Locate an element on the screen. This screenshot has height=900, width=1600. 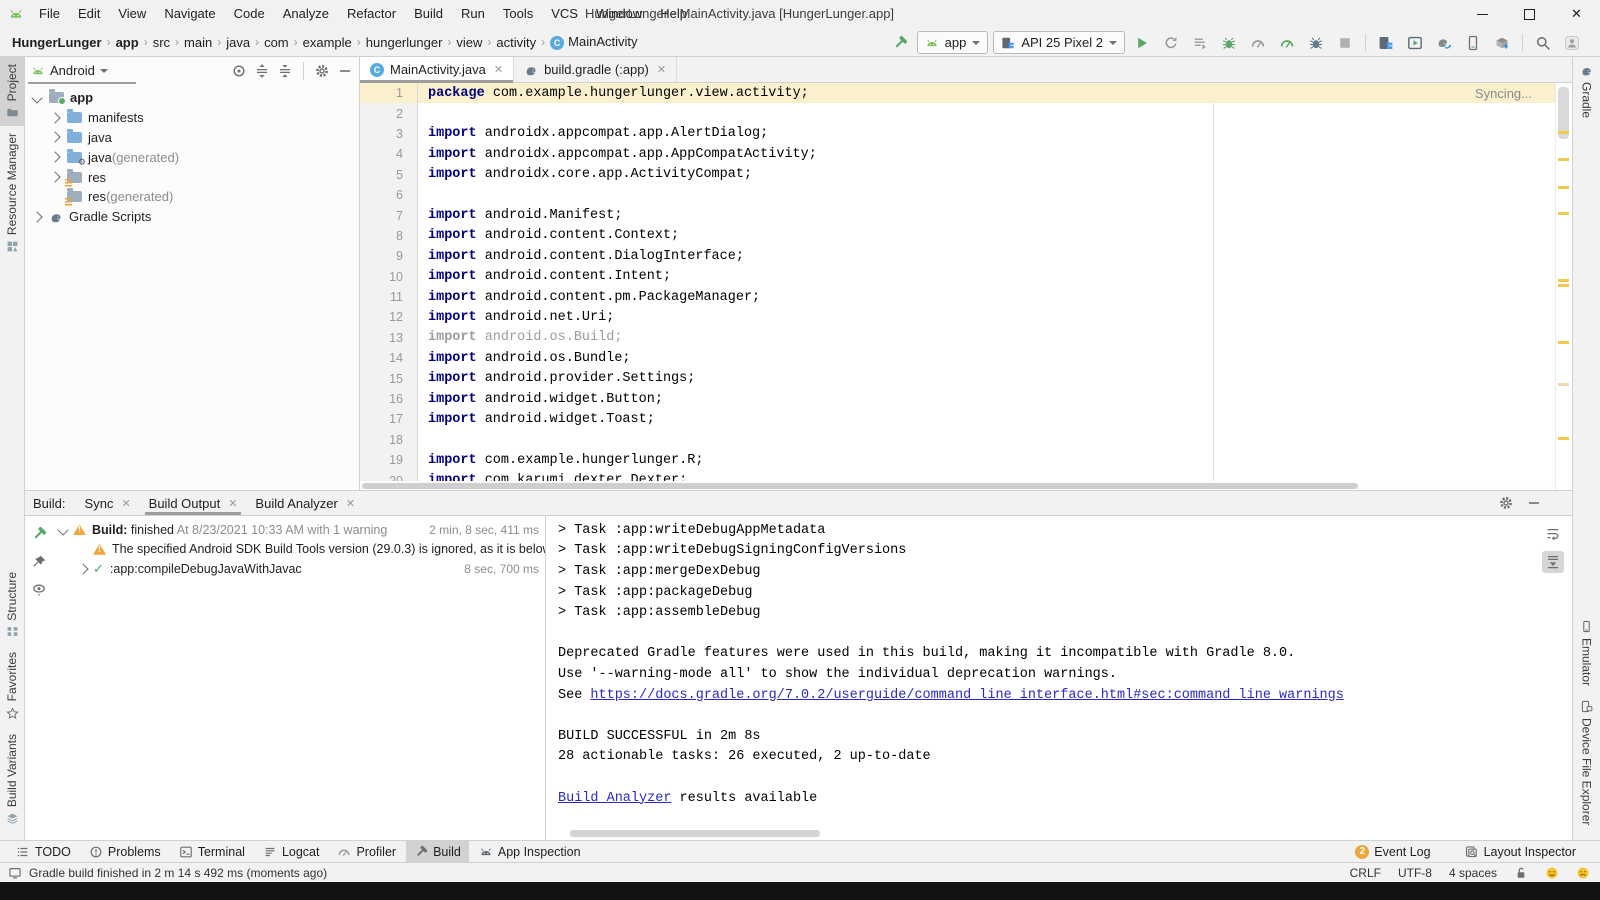
breadcrumb-item: app is located at coordinates (127, 42).